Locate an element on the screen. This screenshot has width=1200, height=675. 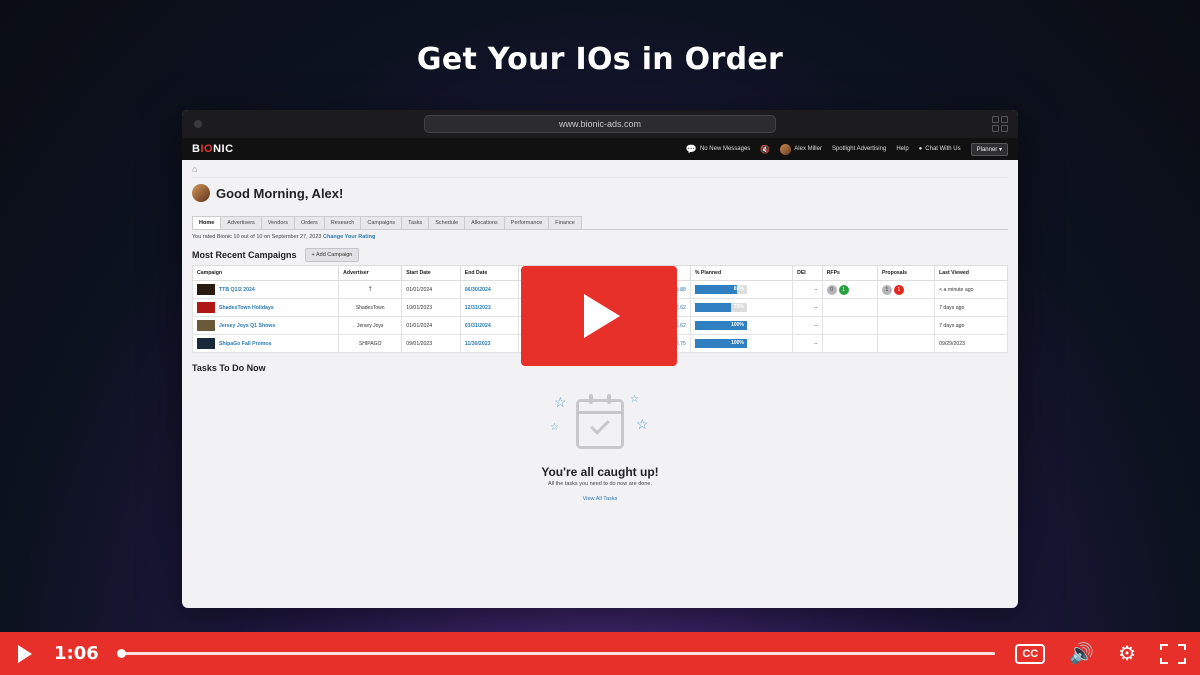
fullscreen-icon is located at coordinates (1173, 653).